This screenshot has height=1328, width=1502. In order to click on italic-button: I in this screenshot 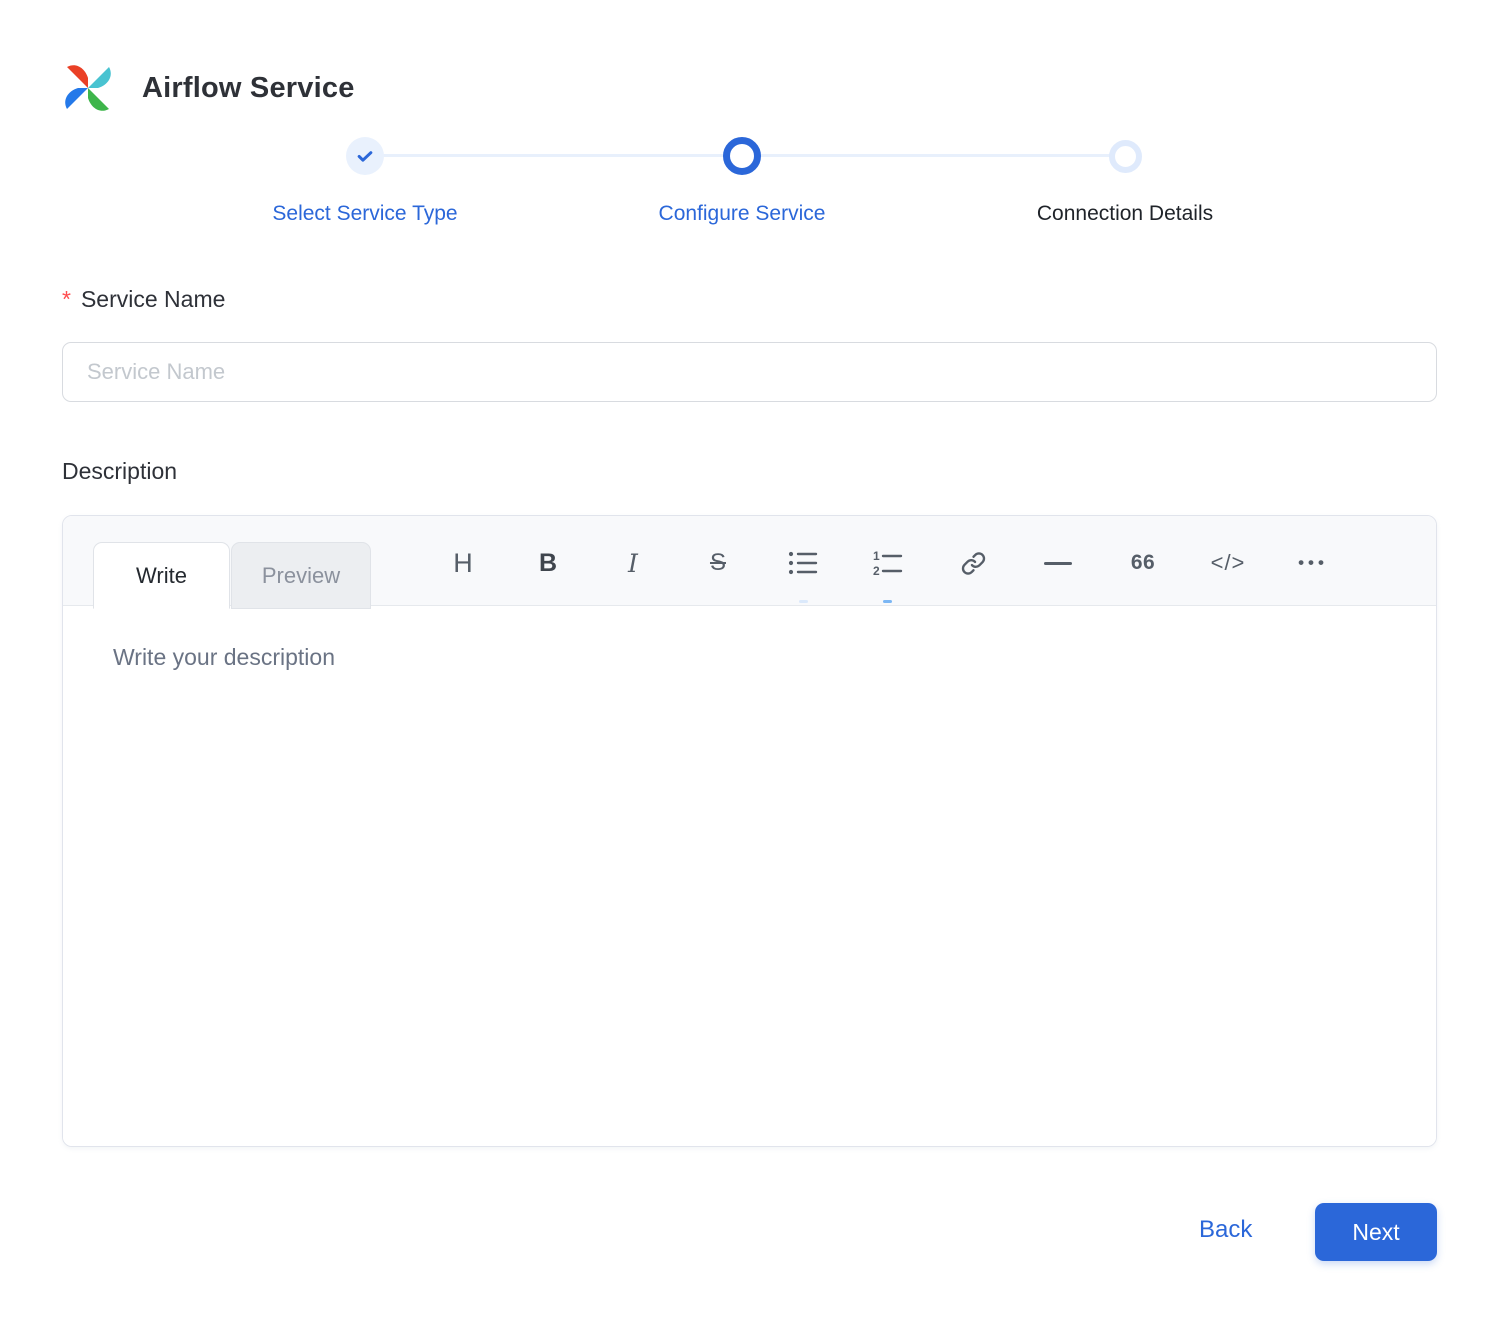, I will do `click(633, 563)`.